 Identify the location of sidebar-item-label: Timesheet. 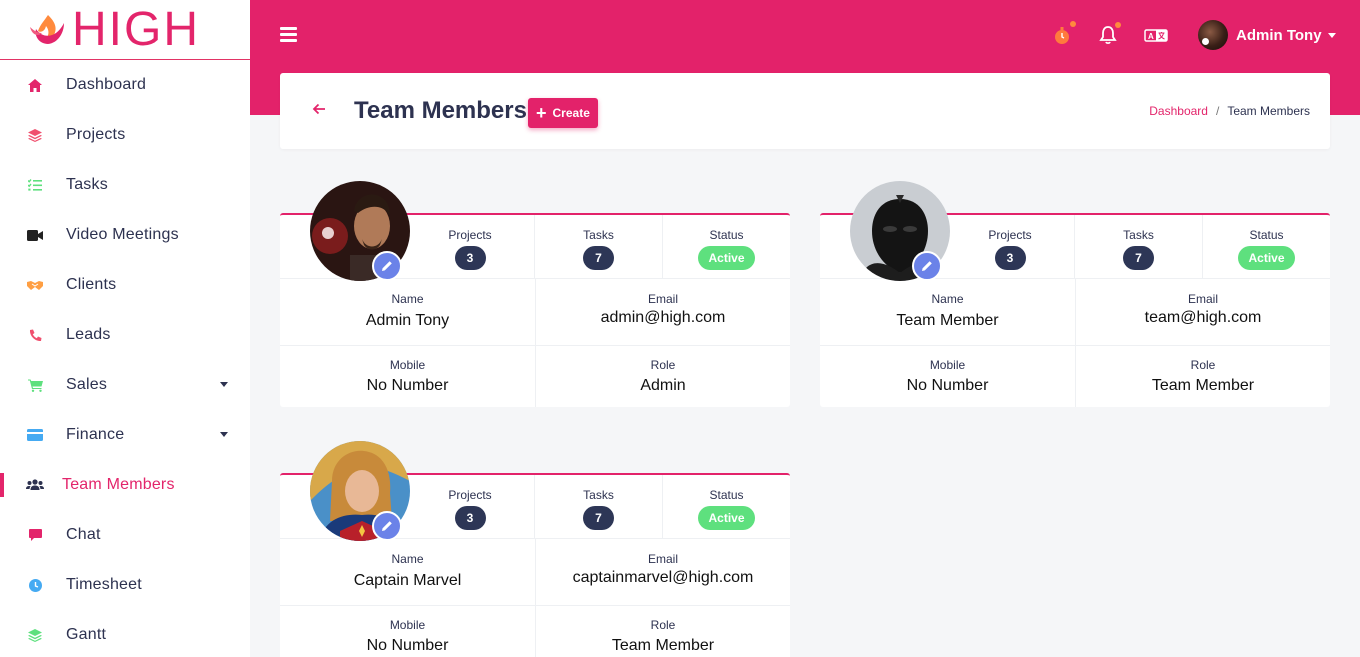
(104, 584).